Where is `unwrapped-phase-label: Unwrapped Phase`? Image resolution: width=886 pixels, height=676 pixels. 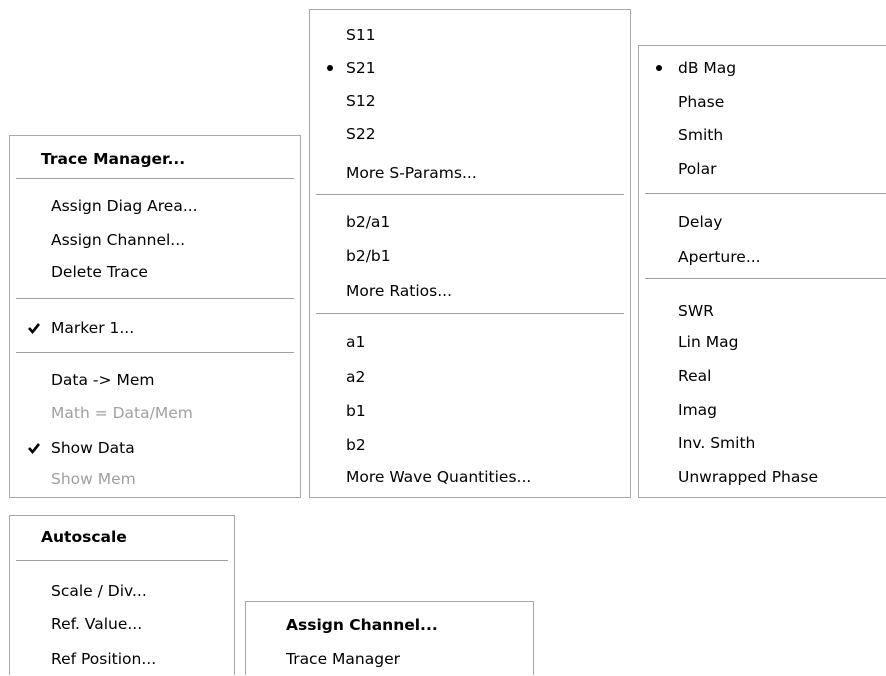
unwrapped-phase-label: Unwrapped Phase is located at coordinates (748, 477).